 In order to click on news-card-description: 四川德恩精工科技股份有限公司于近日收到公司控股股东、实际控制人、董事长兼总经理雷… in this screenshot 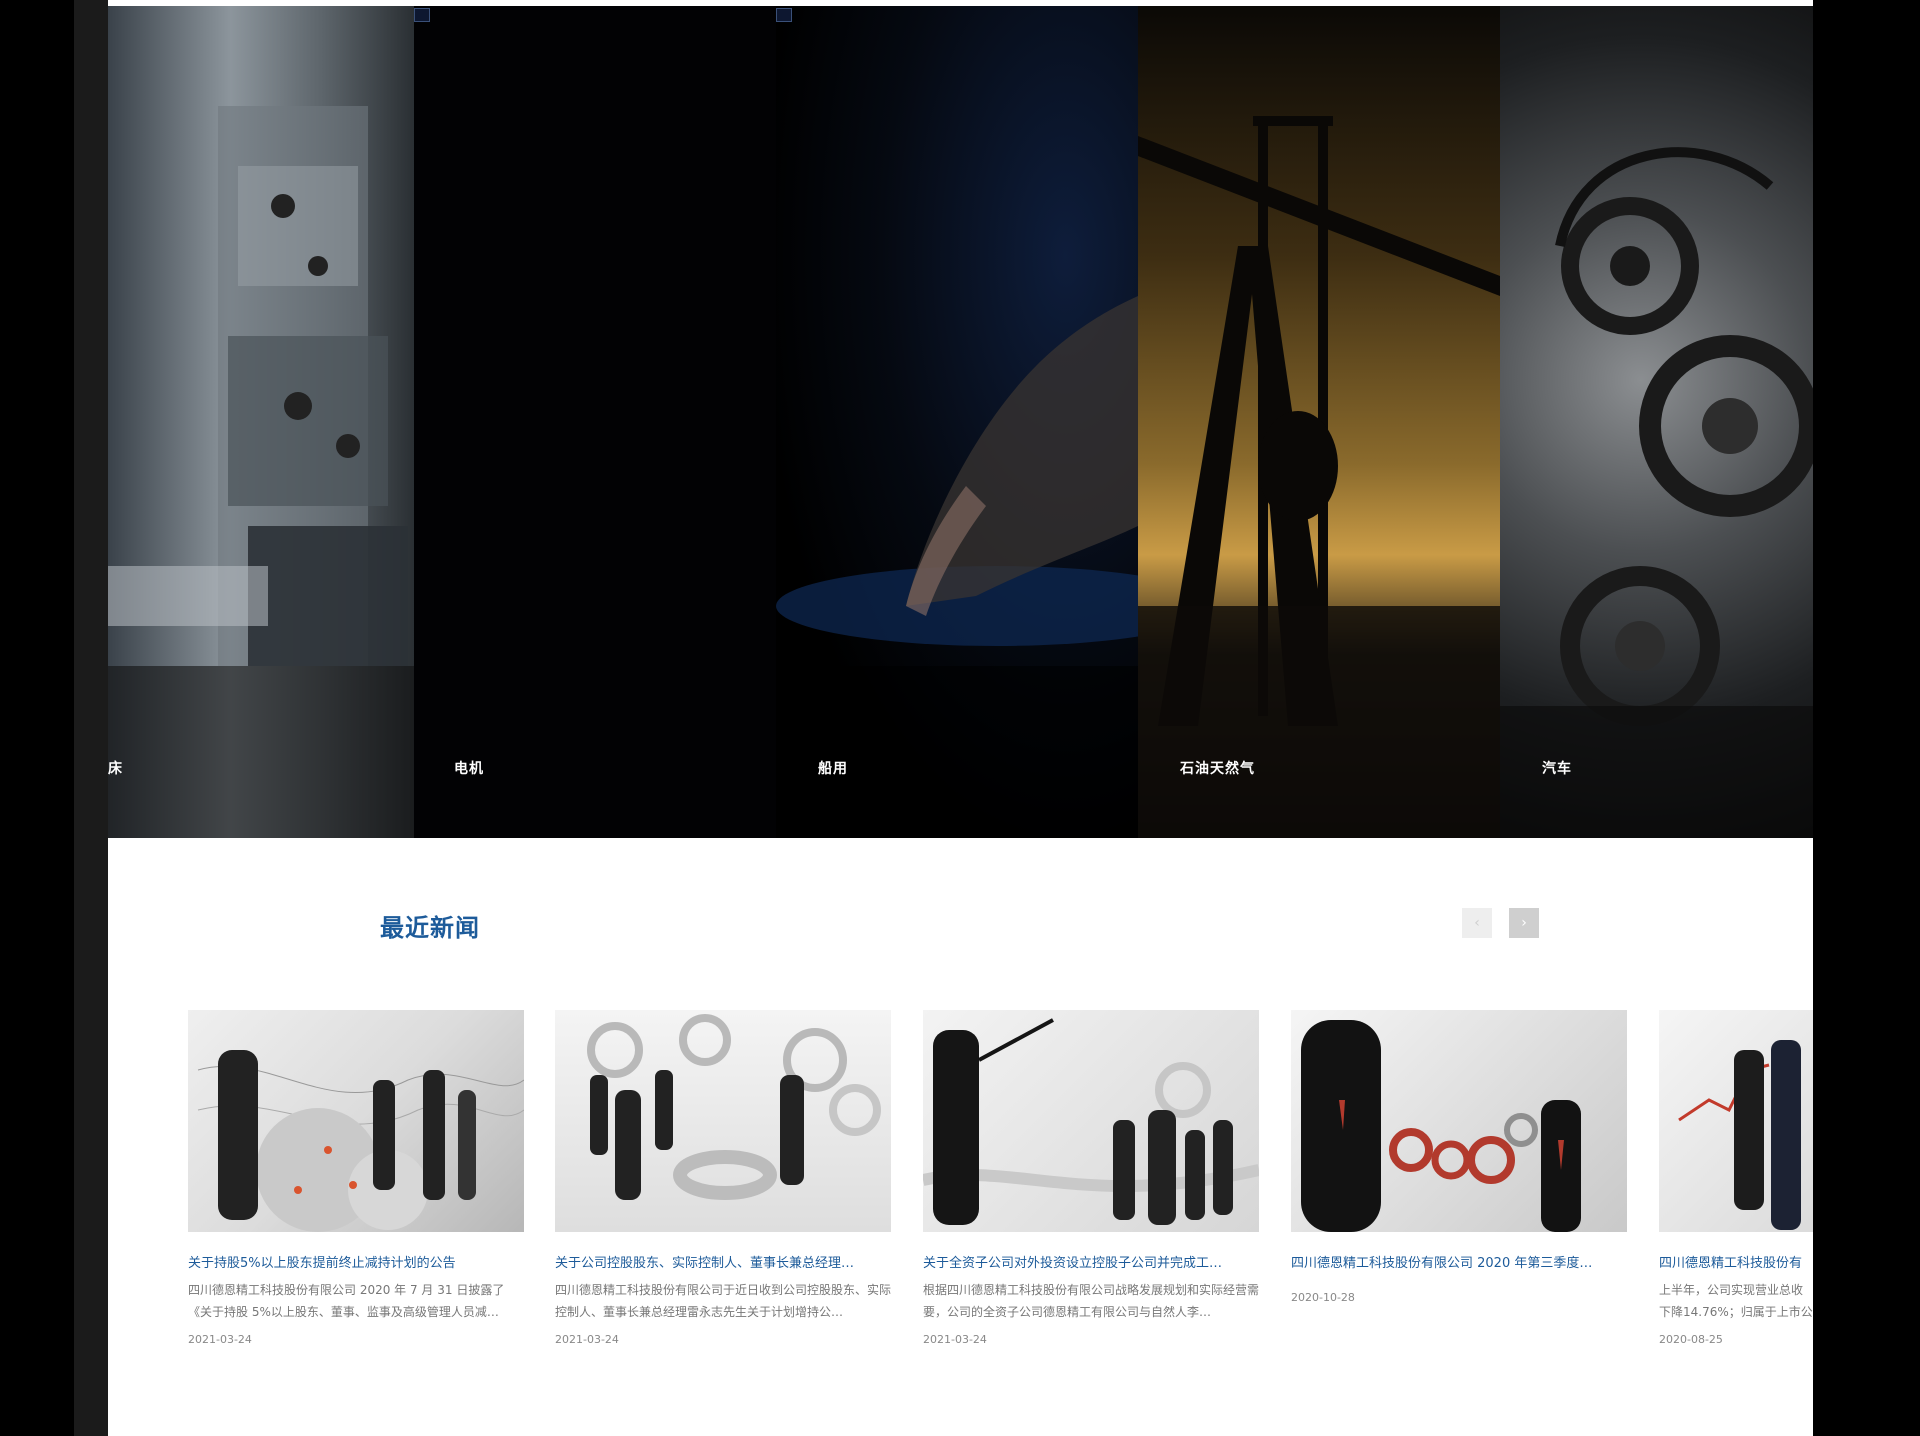, I will do `click(723, 1301)`.